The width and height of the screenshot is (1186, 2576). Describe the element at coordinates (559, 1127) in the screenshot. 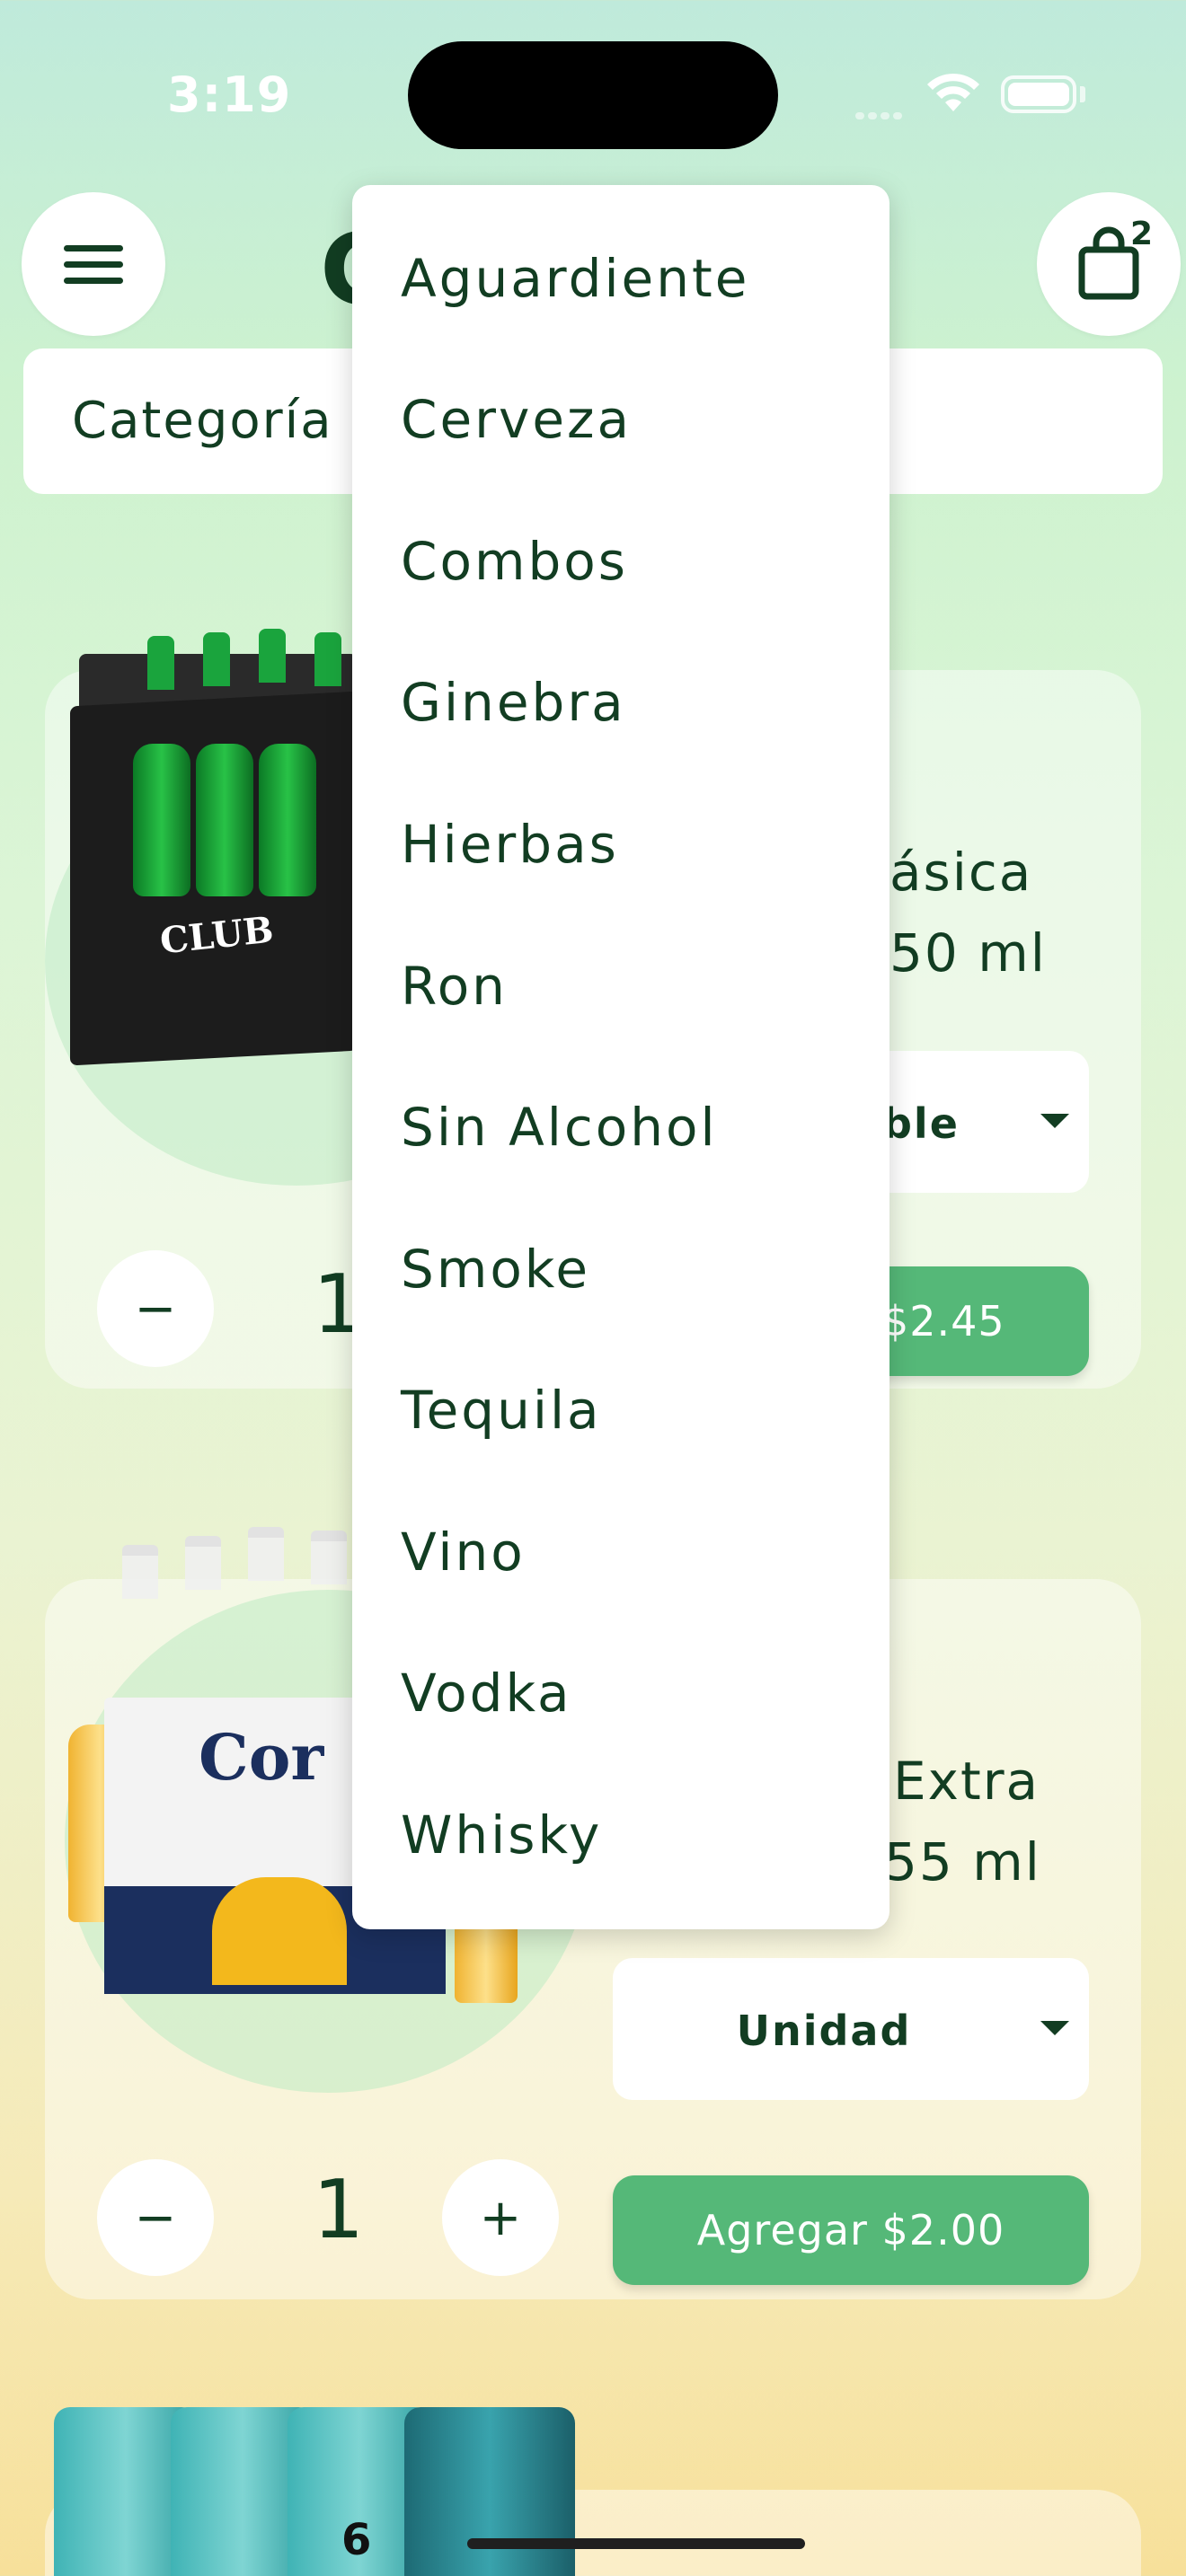

I see `dropdown-option-sin-alcohol: Sin Alcohol` at that location.